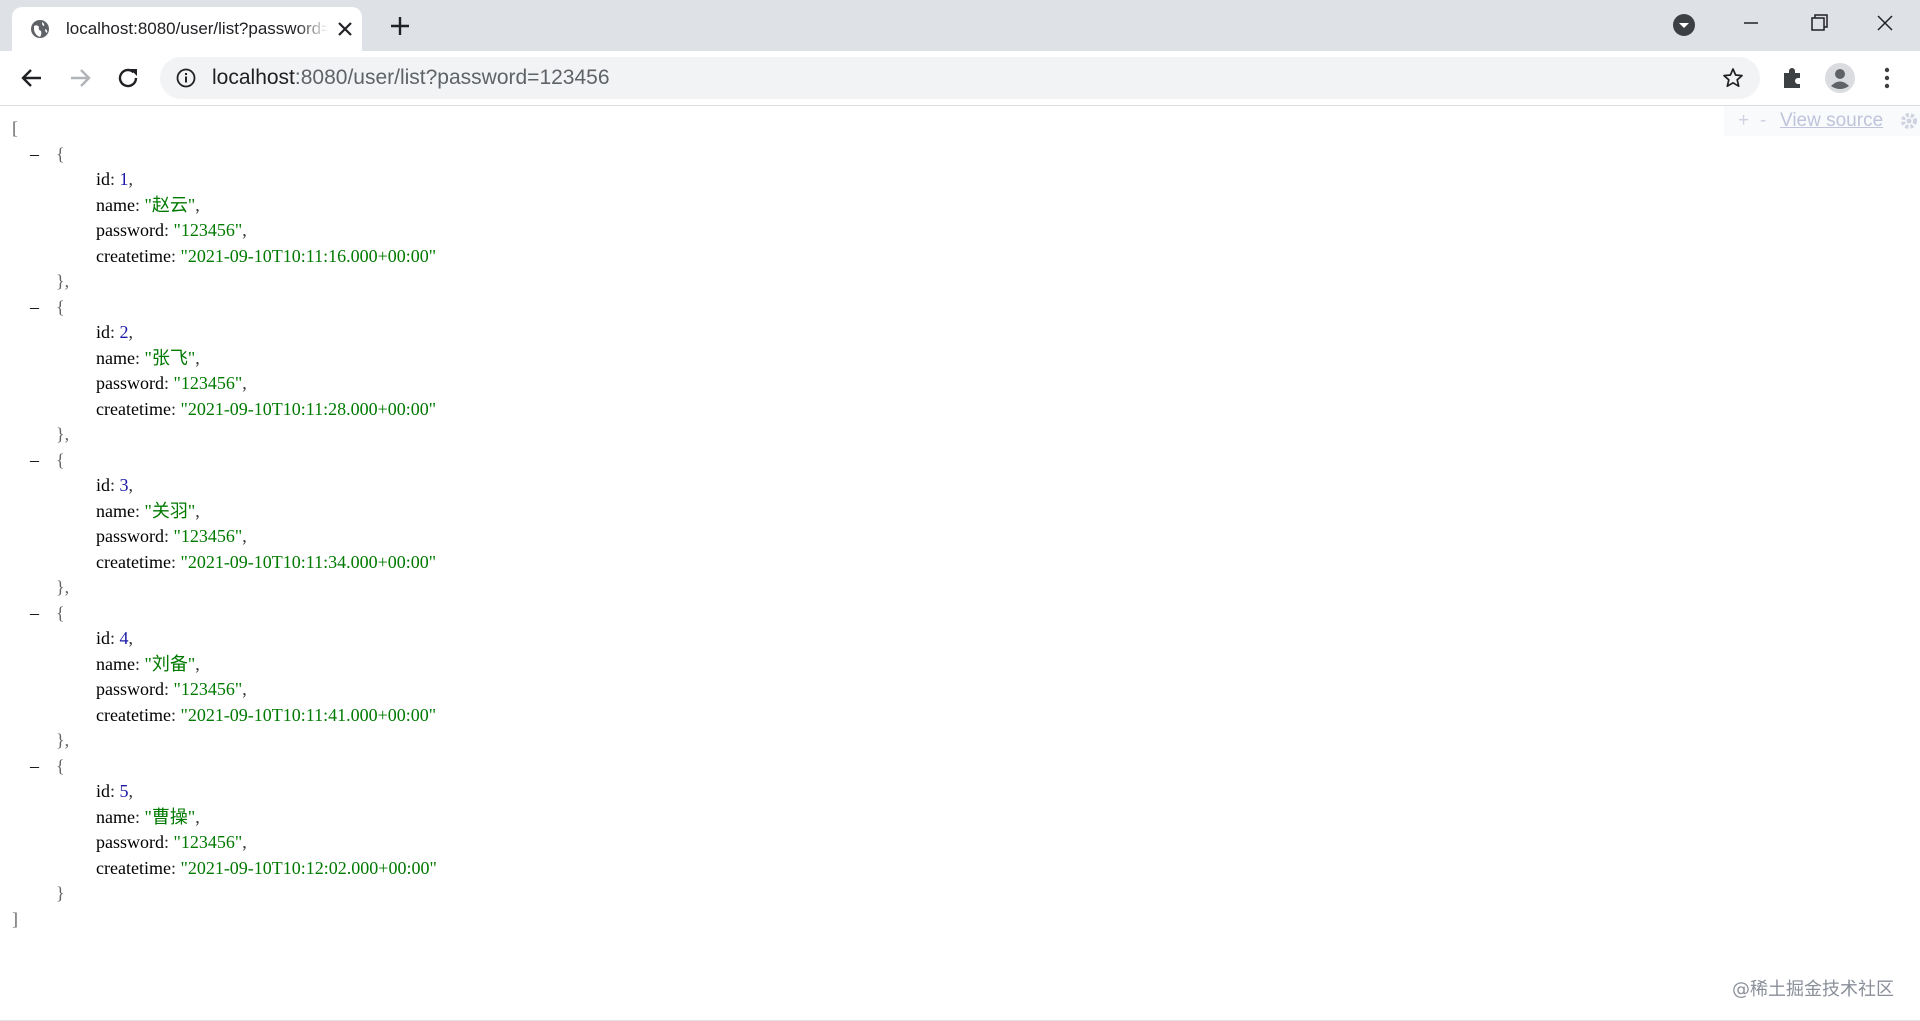 This screenshot has width=1920, height=1021. I want to click on json-value-createtime: "2021-09-10T10:11:28.000+00:00", so click(308, 408).